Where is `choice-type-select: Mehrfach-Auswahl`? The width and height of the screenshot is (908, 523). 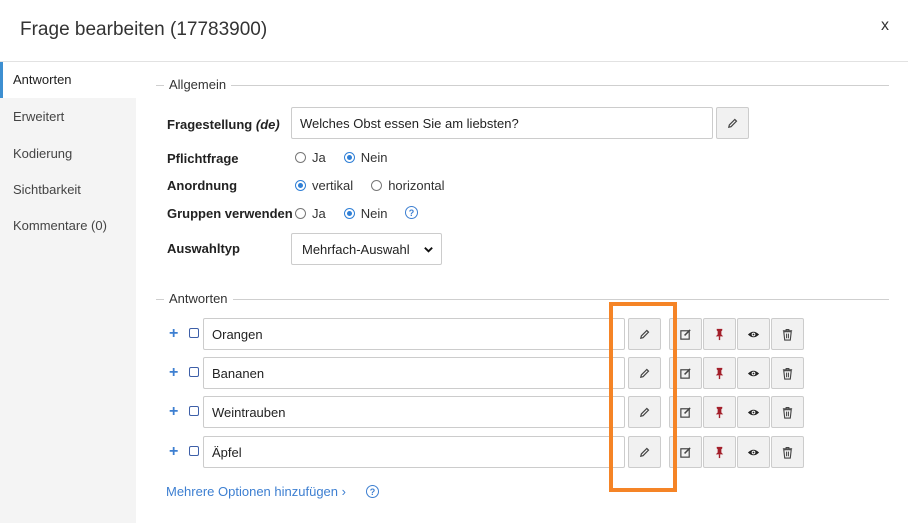
choice-type-select: Mehrfach-Auswahl is located at coordinates (366, 249).